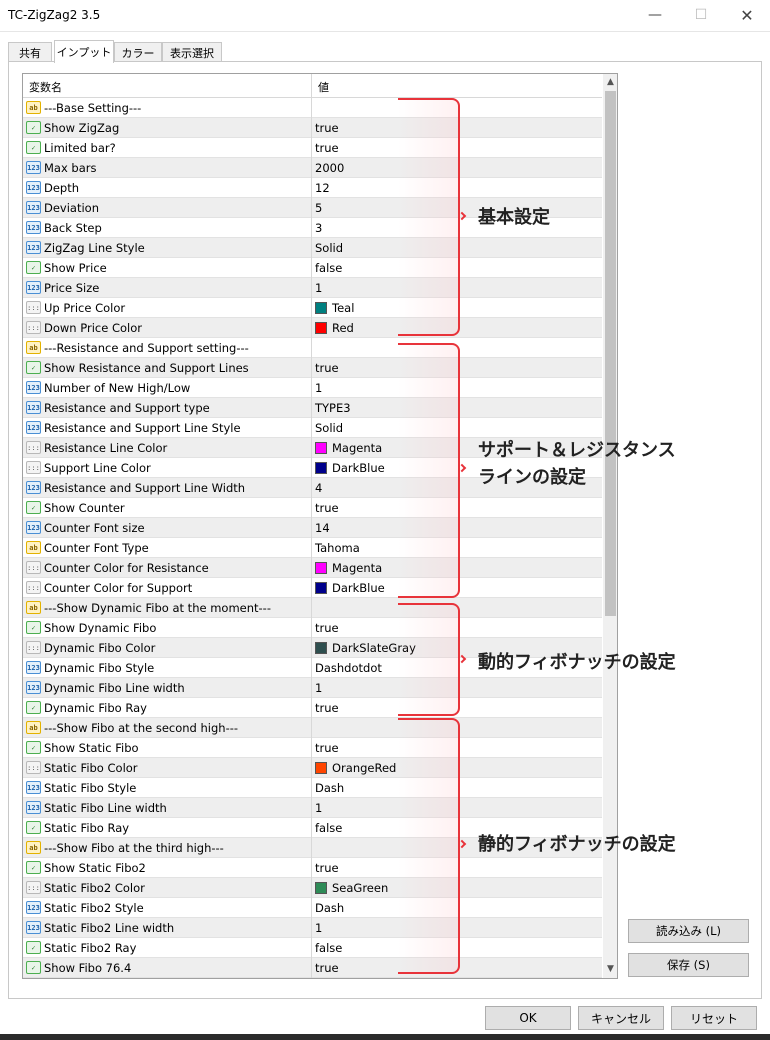 The image size is (770, 1040). What do you see at coordinates (312, 508) in the screenshot?
I see `table-row: ✓ Show Counter true` at bounding box center [312, 508].